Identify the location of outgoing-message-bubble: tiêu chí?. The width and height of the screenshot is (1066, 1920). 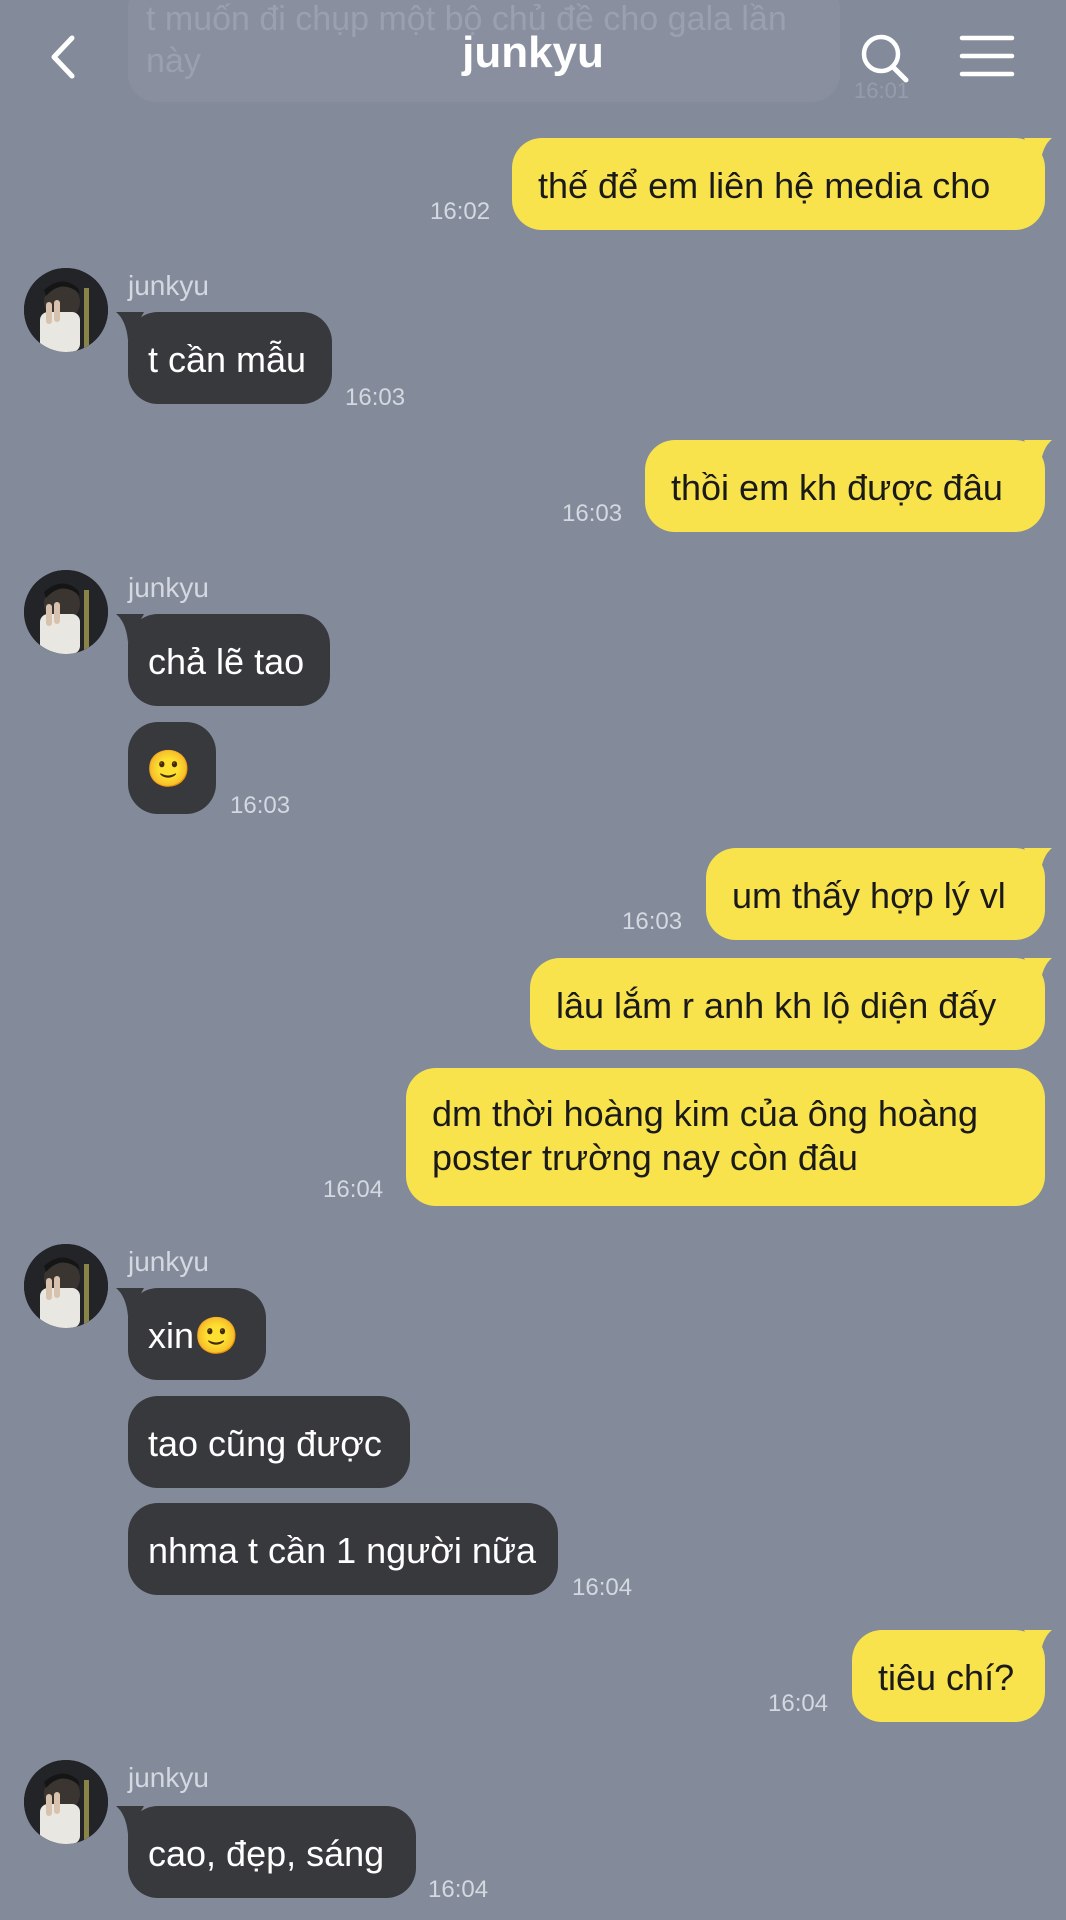
(948, 1676).